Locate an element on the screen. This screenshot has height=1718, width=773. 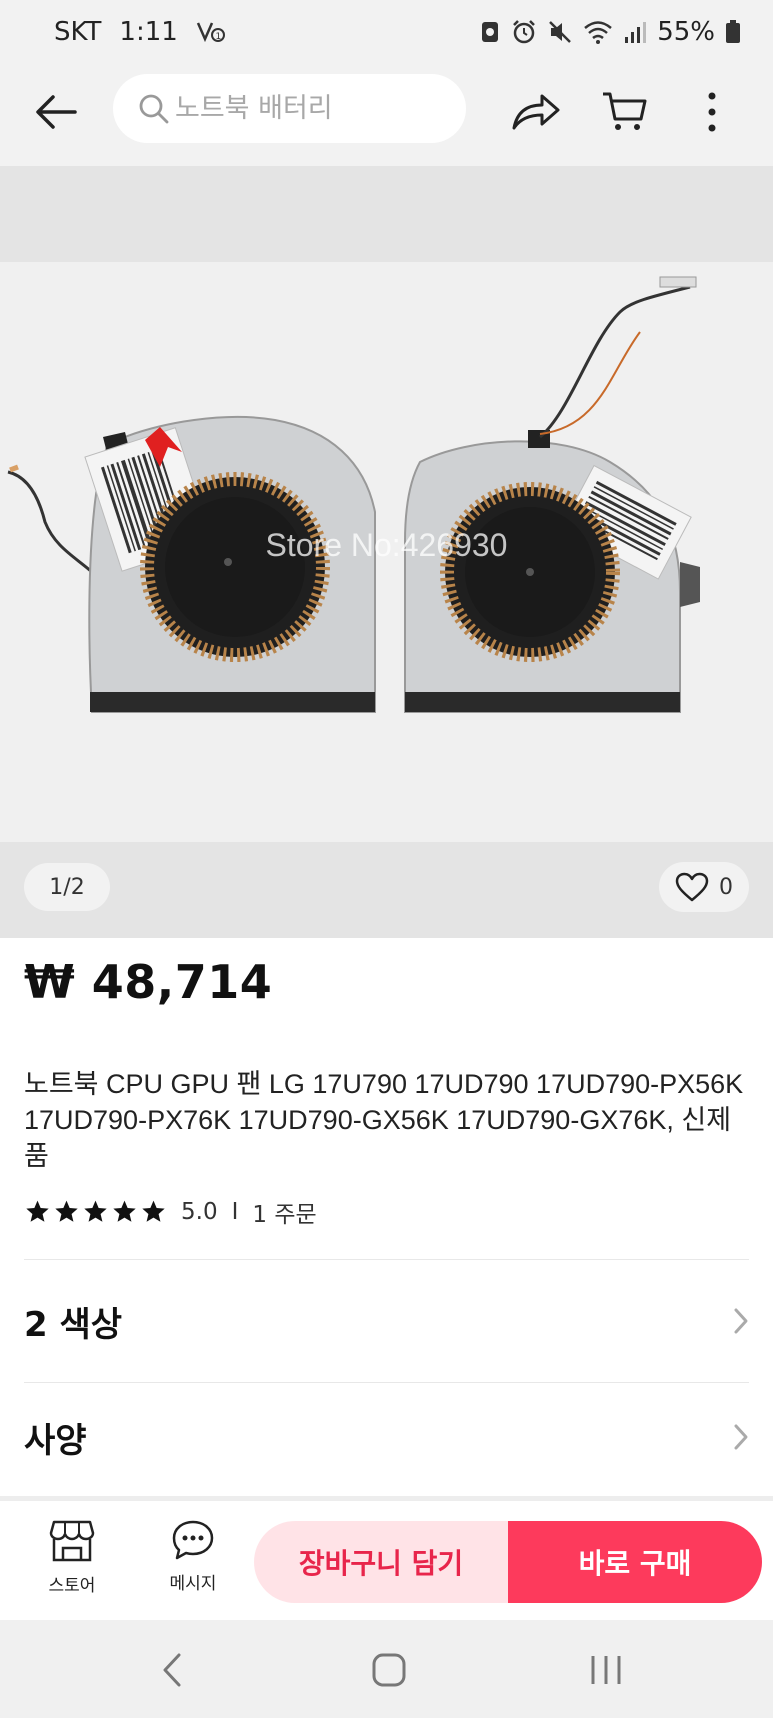
home-square-icon is located at coordinates (389, 1670).